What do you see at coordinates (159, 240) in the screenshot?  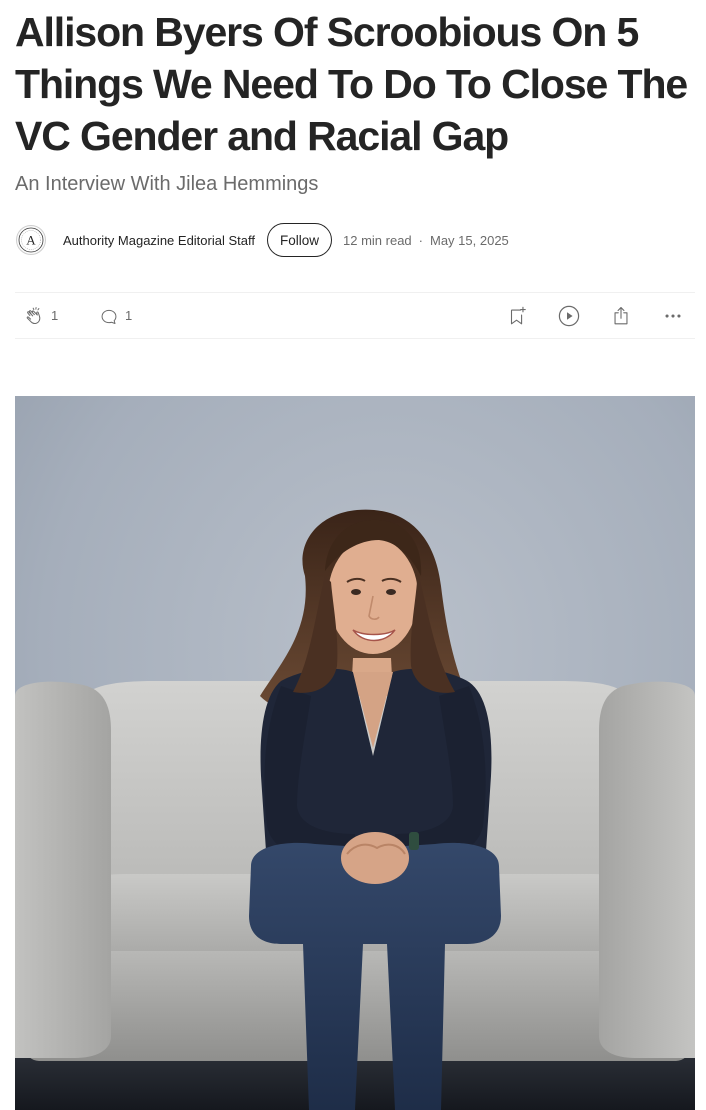 I see `author-name-link: Authority Magazine Editorial Staff` at bounding box center [159, 240].